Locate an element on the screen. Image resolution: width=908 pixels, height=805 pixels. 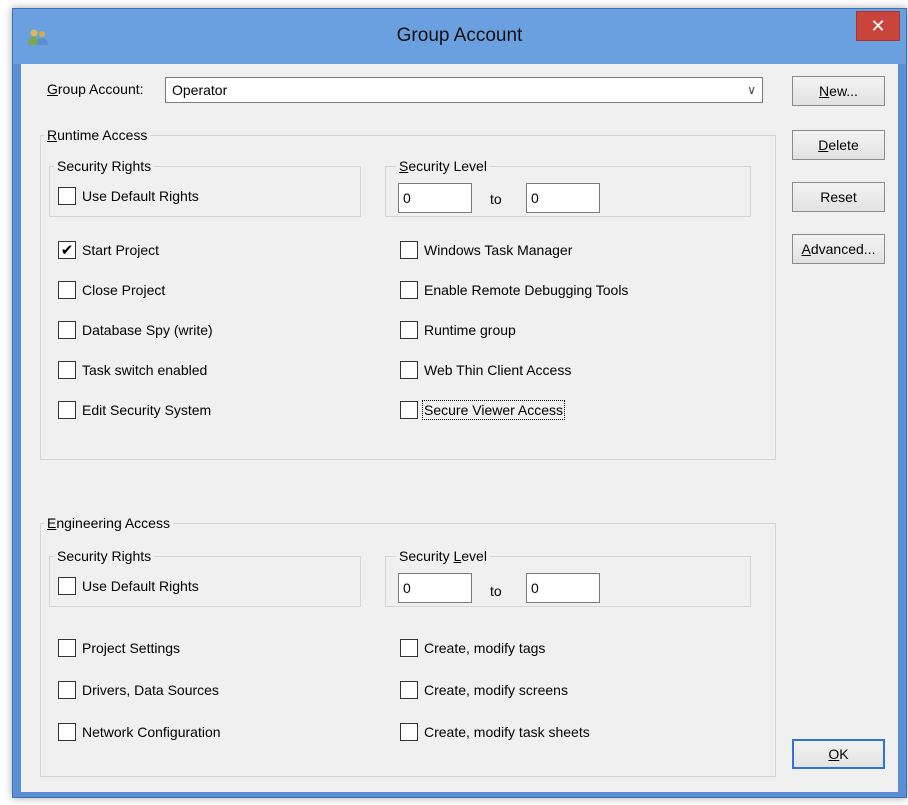
group-account-label: Group Account: is located at coordinates (95, 89).